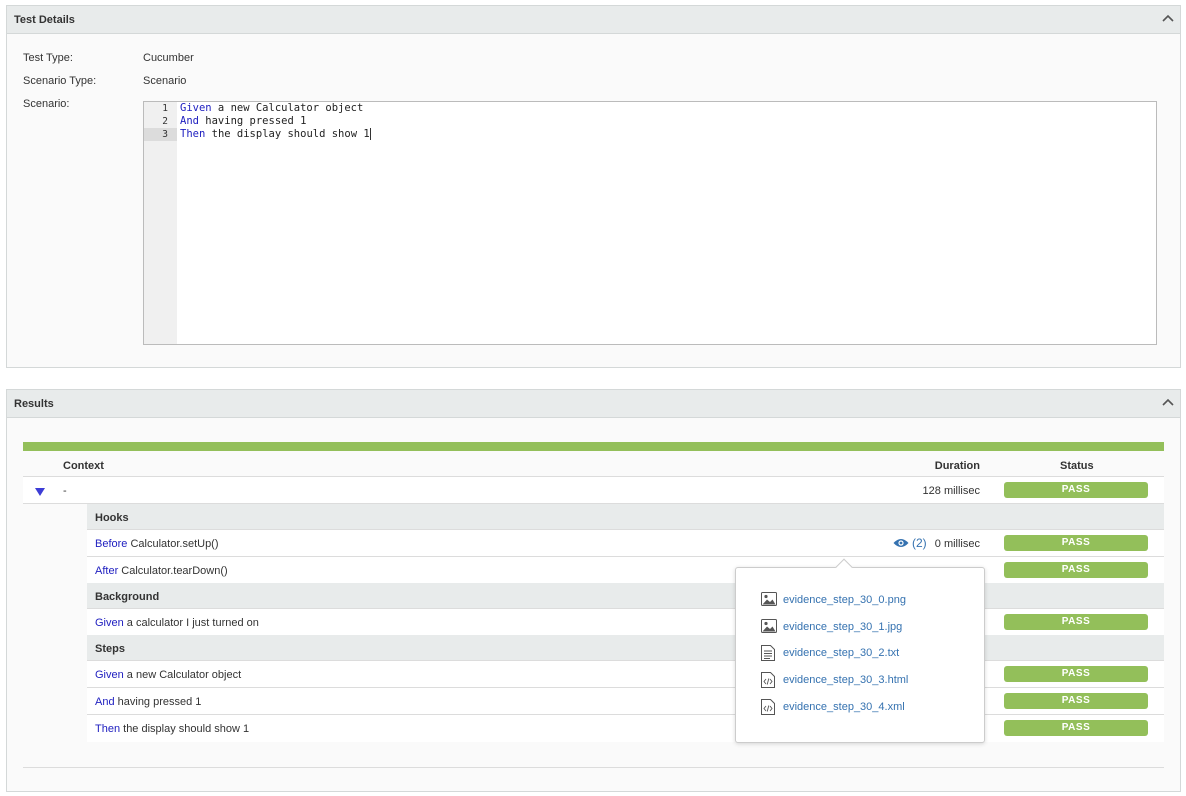  I want to click on context-label: -, so click(65, 491).